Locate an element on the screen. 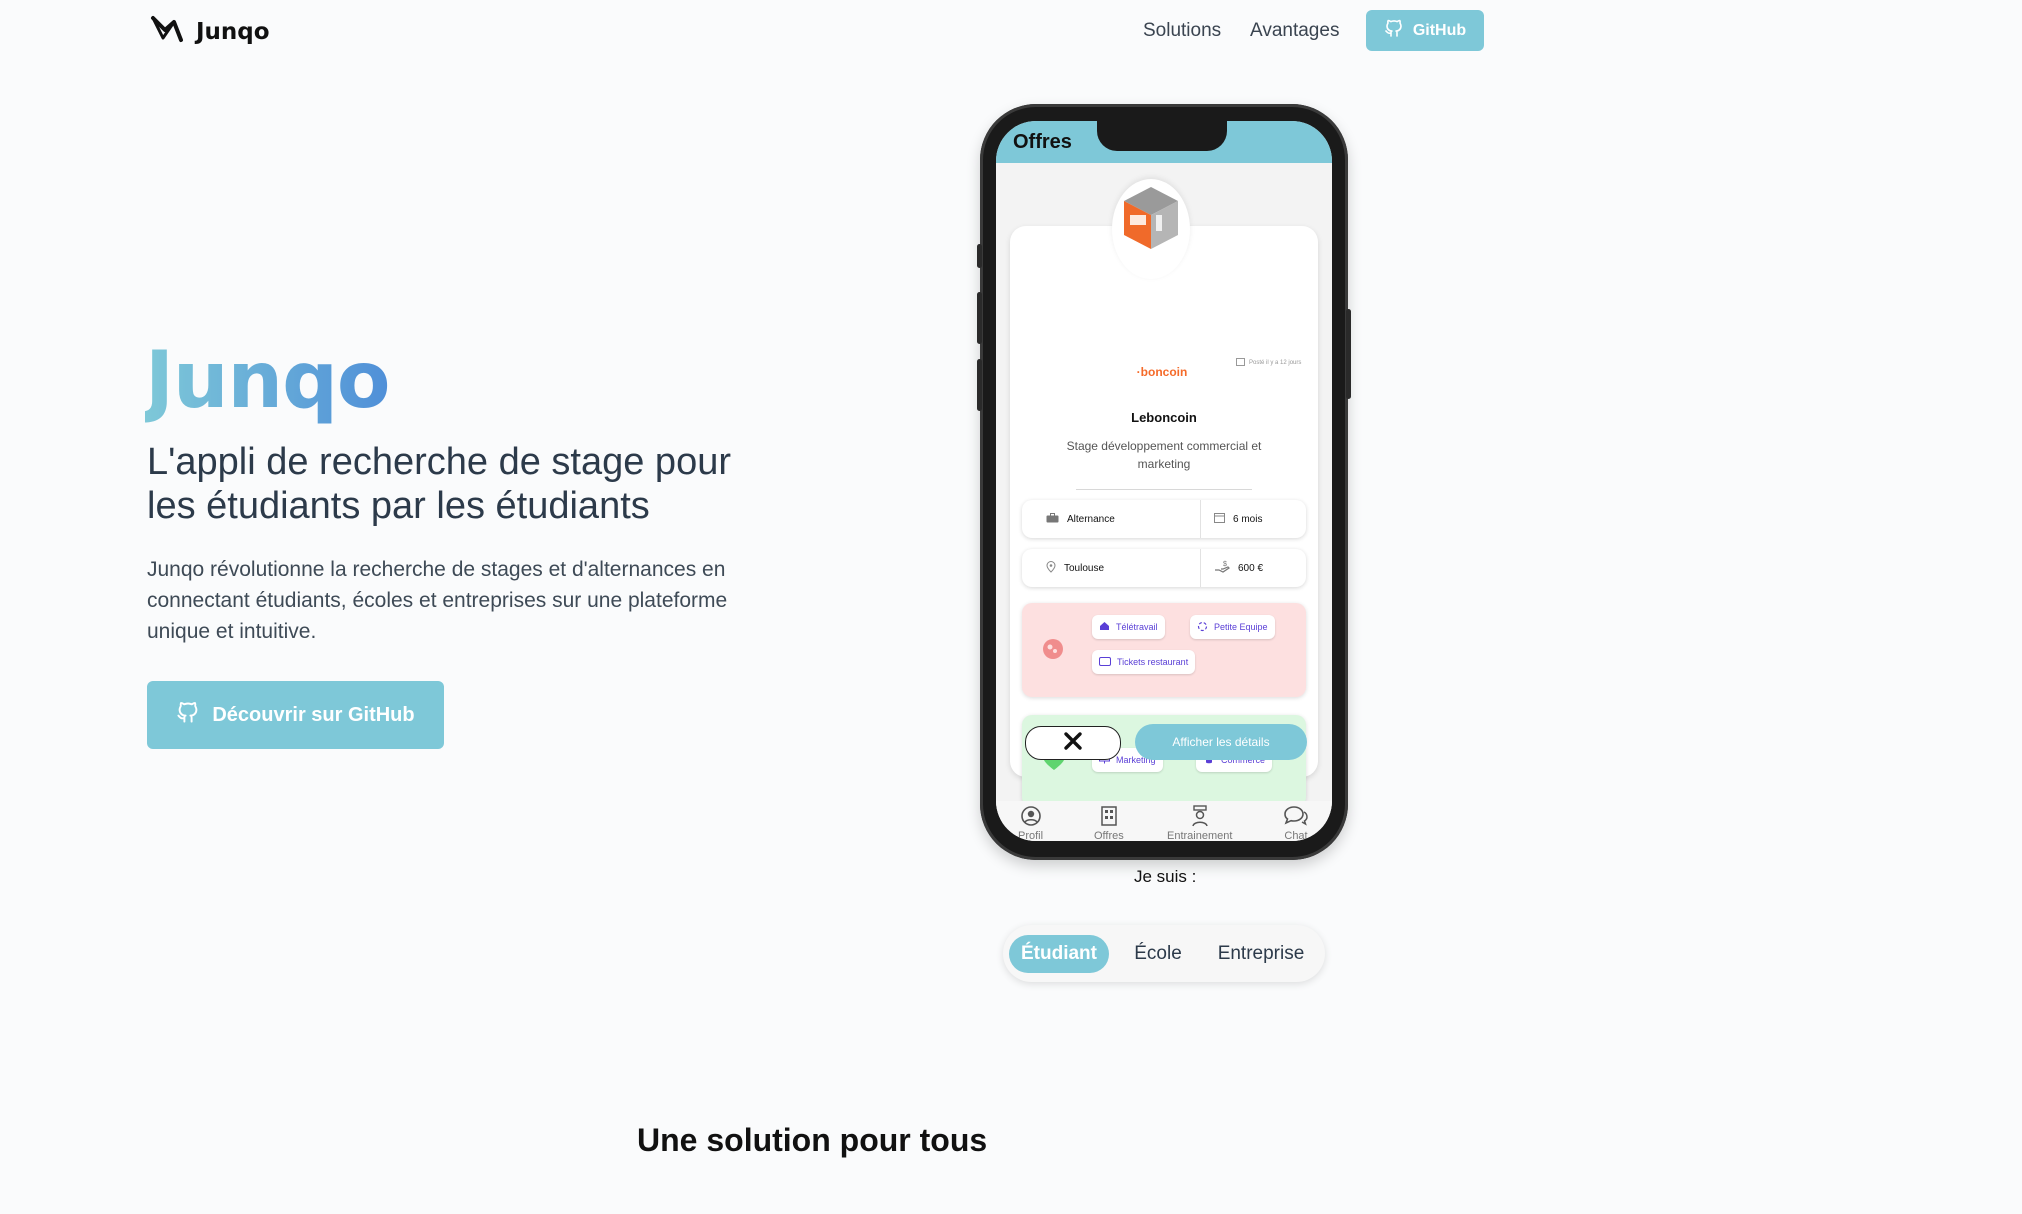 The width and height of the screenshot is (2022, 1214). company-logo is located at coordinates (1151, 229).